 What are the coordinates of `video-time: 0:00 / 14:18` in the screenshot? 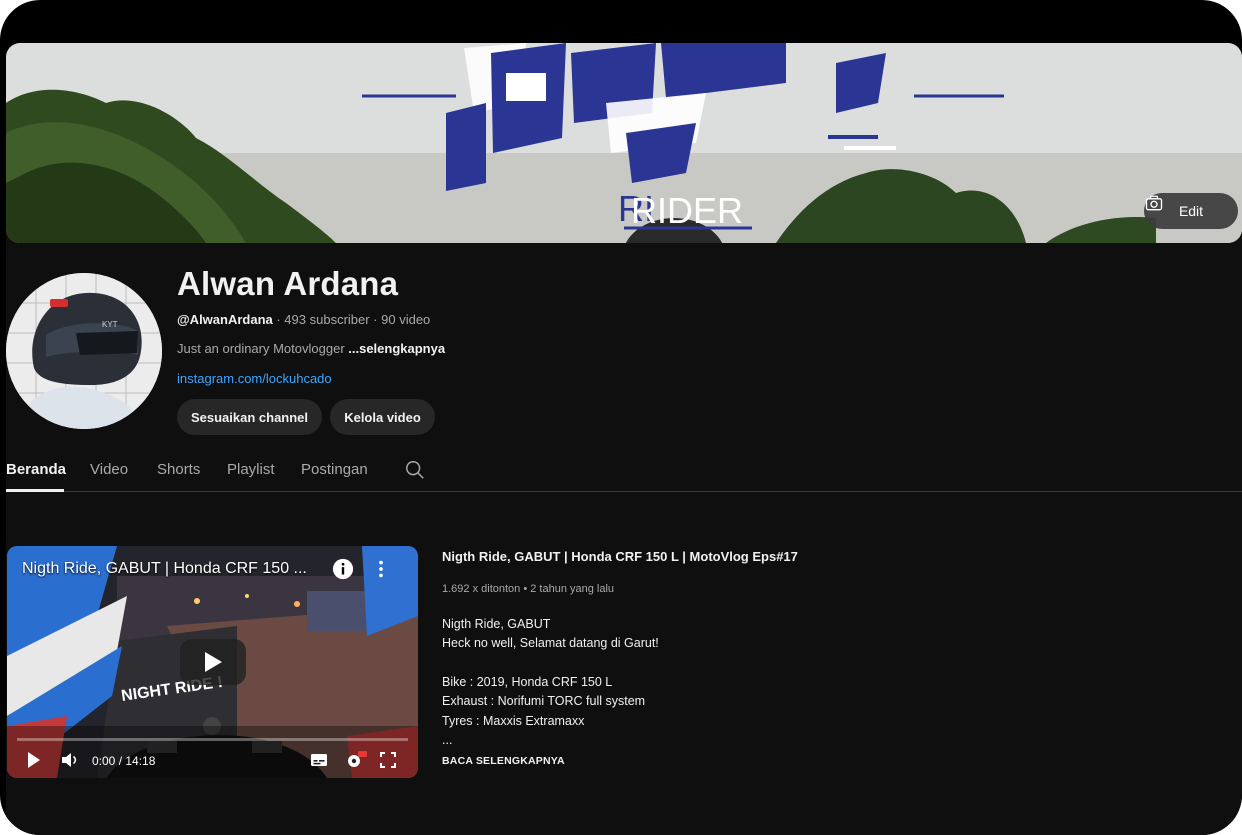 It's located at (124, 761).